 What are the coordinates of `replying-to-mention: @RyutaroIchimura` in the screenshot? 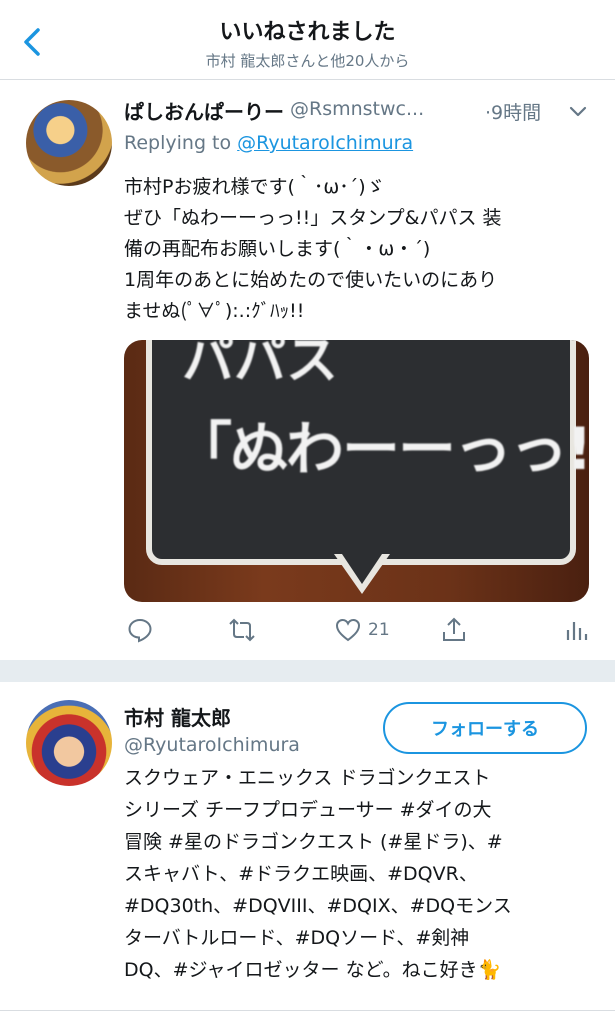 It's located at (325, 143).